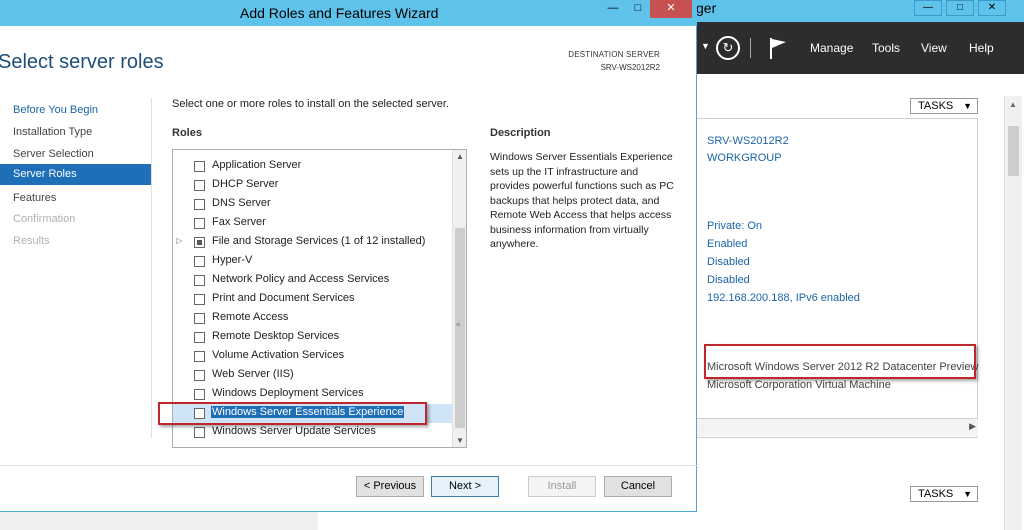 The height and width of the screenshot is (530, 1024). I want to click on wizard-titlebar: Add Roles and Features Wizard — □ ✕, so click(348, 13).